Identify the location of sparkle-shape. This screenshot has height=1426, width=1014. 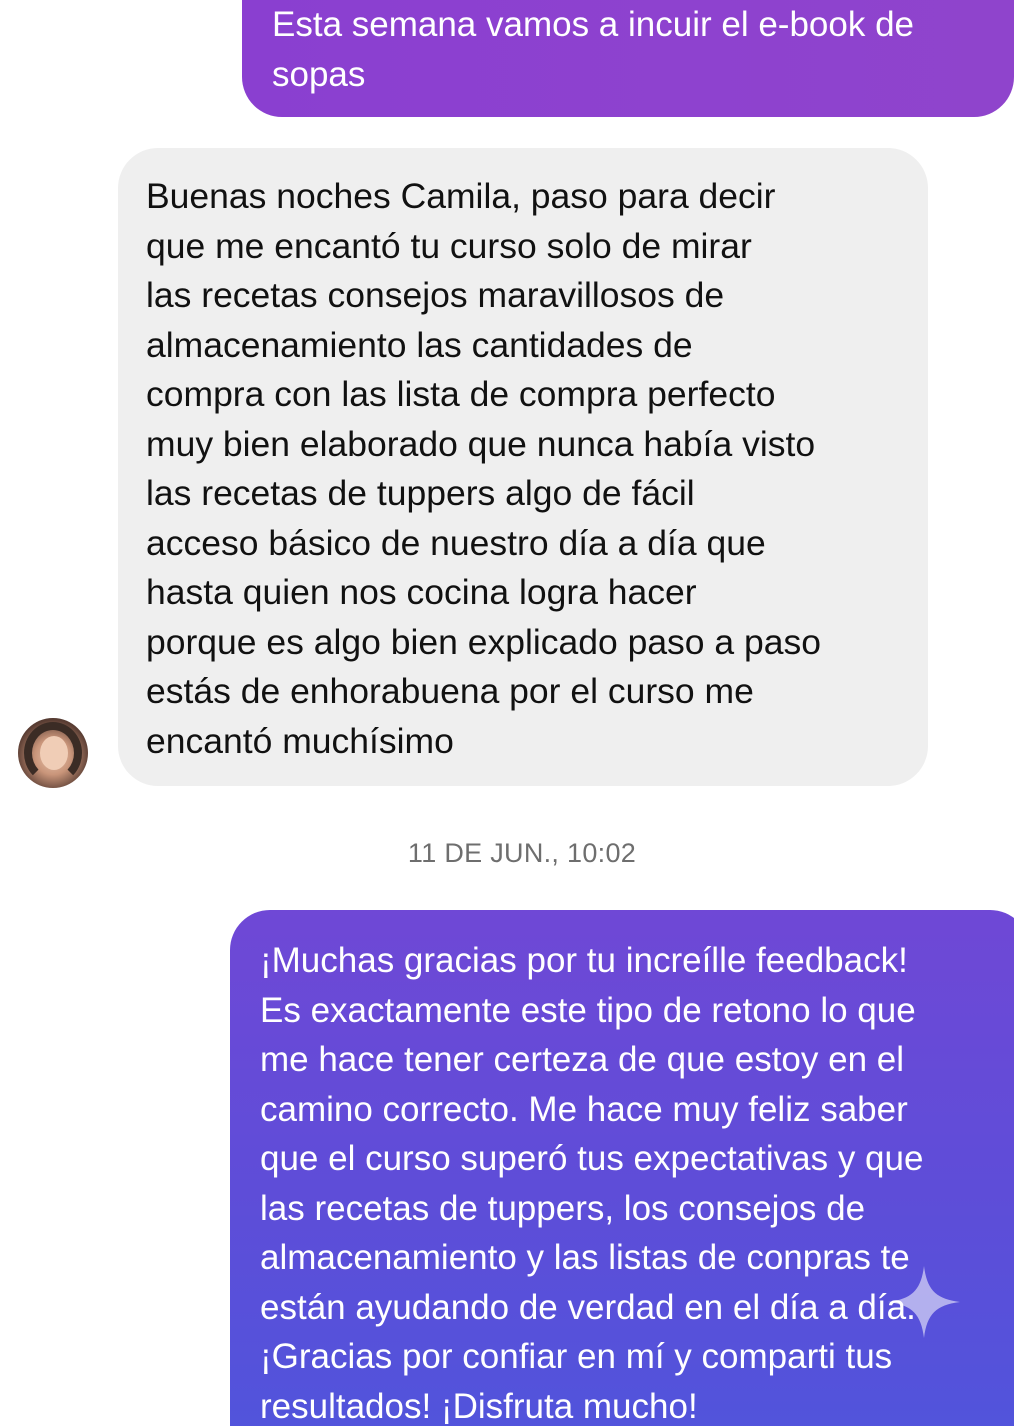
(924, 1302).